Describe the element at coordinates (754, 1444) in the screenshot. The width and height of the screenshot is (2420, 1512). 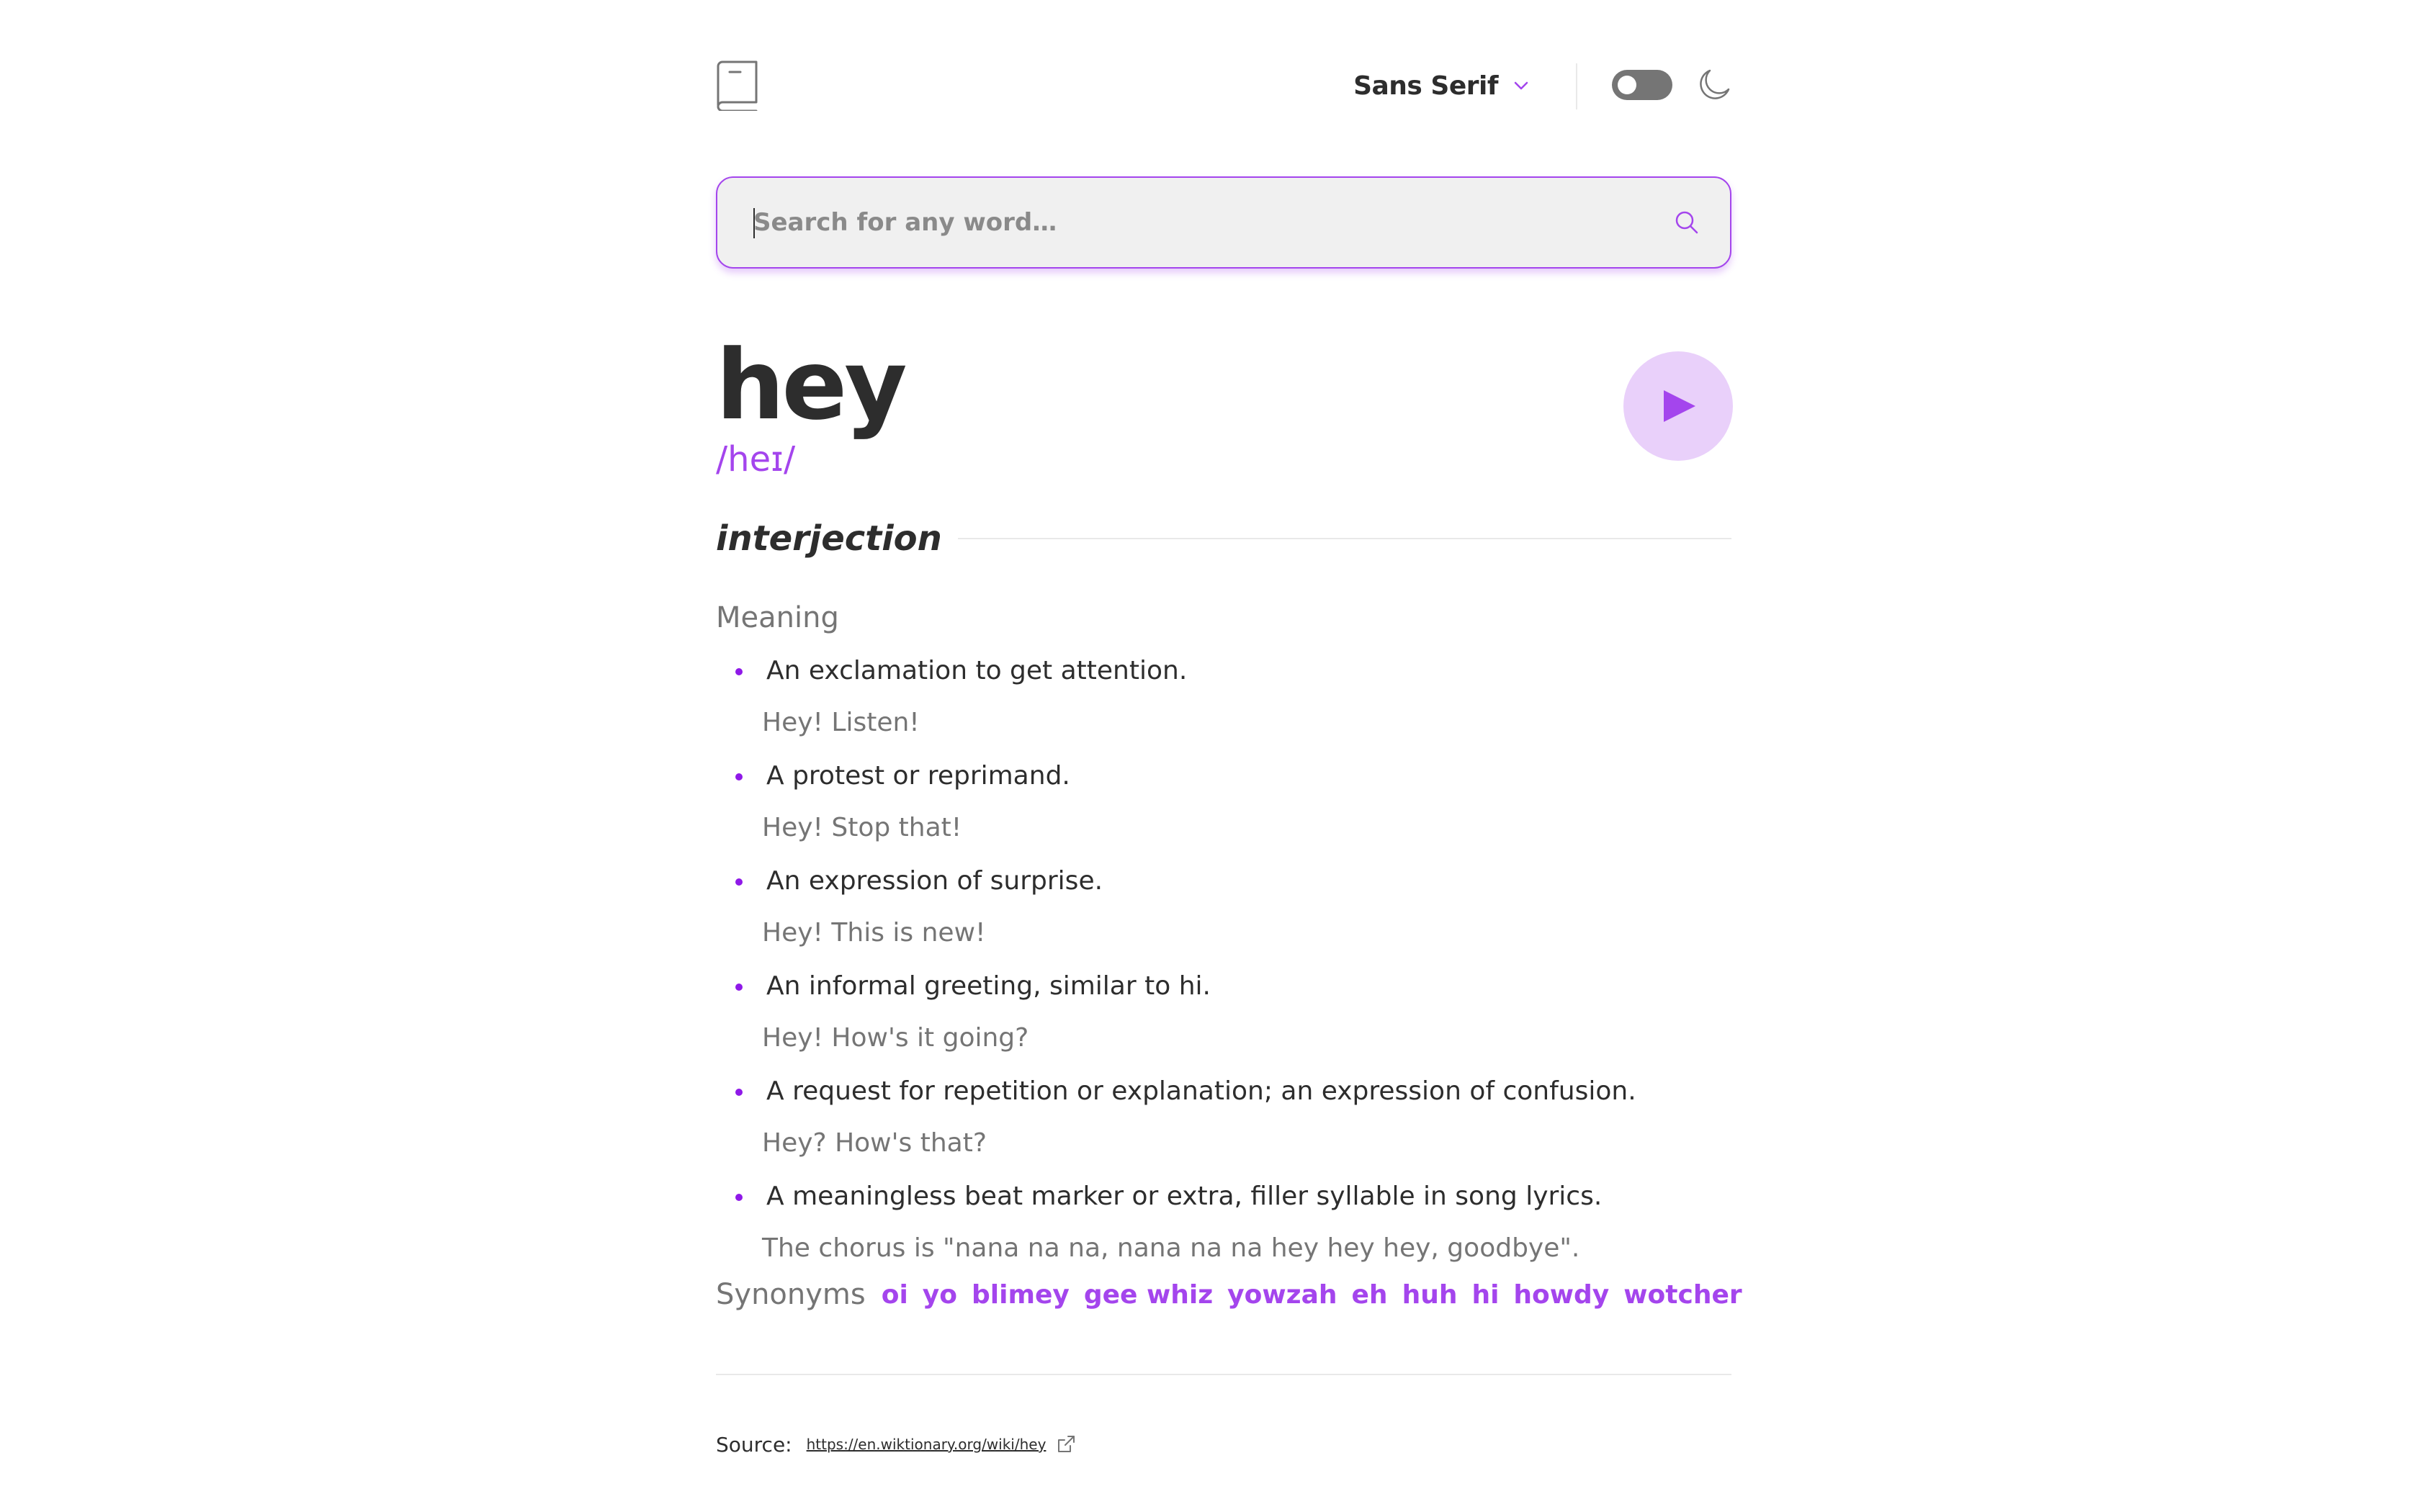
I see `source-label: Source:` at that location.